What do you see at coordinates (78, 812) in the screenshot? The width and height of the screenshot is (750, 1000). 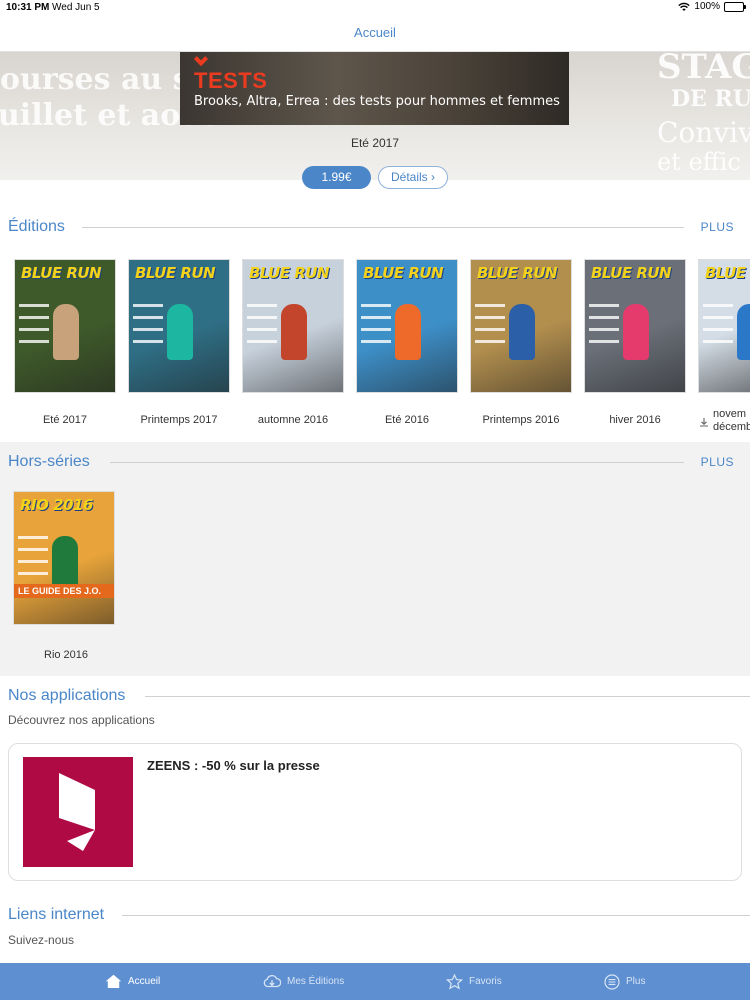 I see `zeens-logo` at bounding box center [78, 812].